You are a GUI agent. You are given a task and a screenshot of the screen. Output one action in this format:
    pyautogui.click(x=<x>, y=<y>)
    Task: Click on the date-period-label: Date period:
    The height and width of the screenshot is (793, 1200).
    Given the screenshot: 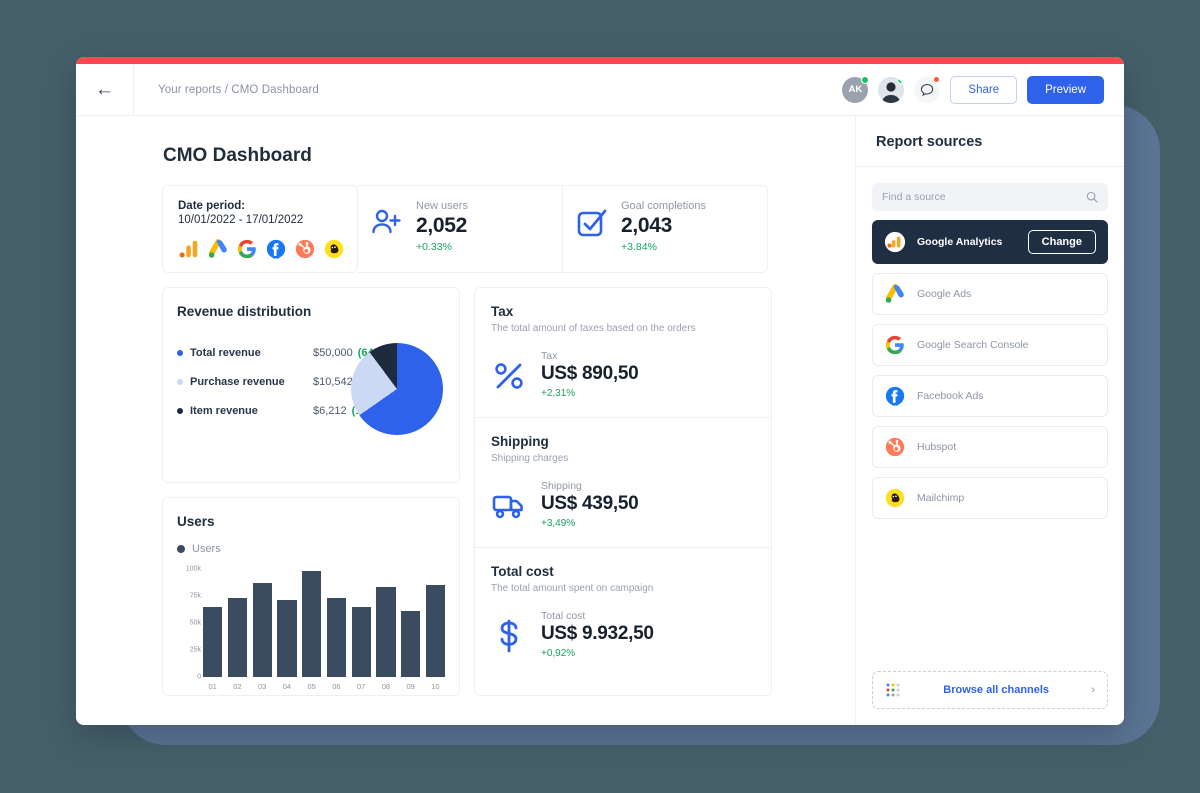 What is the action you would take?
    pyautogui.click(x=212, y=206)
    